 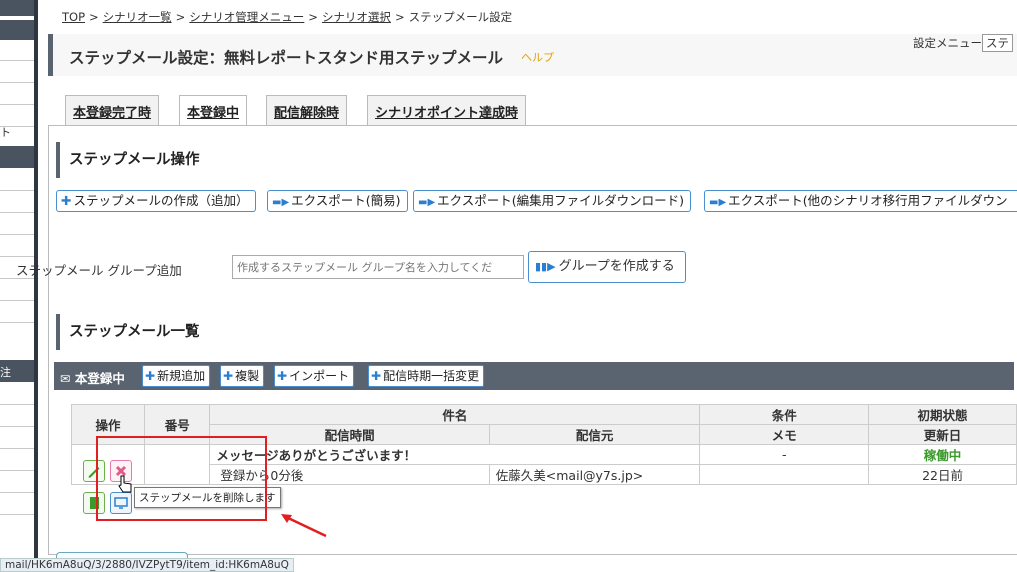 I want to click on page-title-box: ステップメール設定：無料レポートスタンド用ステップメール ヘルプ, so click(x=532, y=55).